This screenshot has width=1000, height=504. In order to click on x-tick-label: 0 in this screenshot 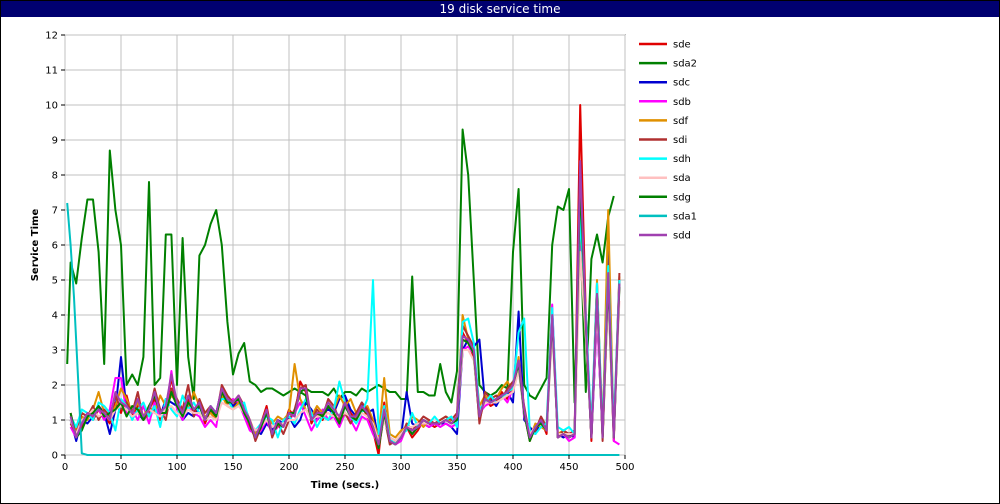, I will do `click(65, 467)`.